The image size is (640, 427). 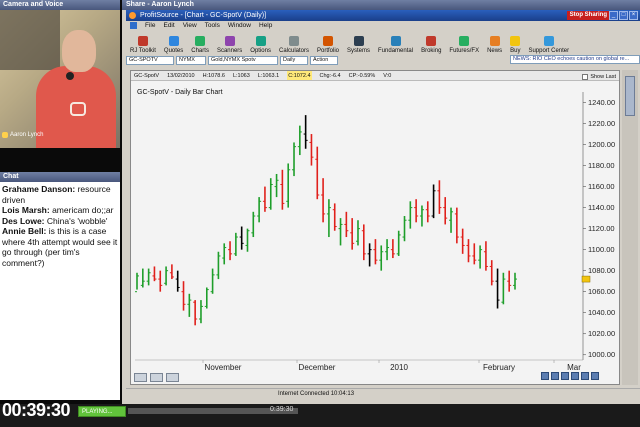 I want to click on stop-sharing-button: Stop Sharing, so click(x=588, y=15).